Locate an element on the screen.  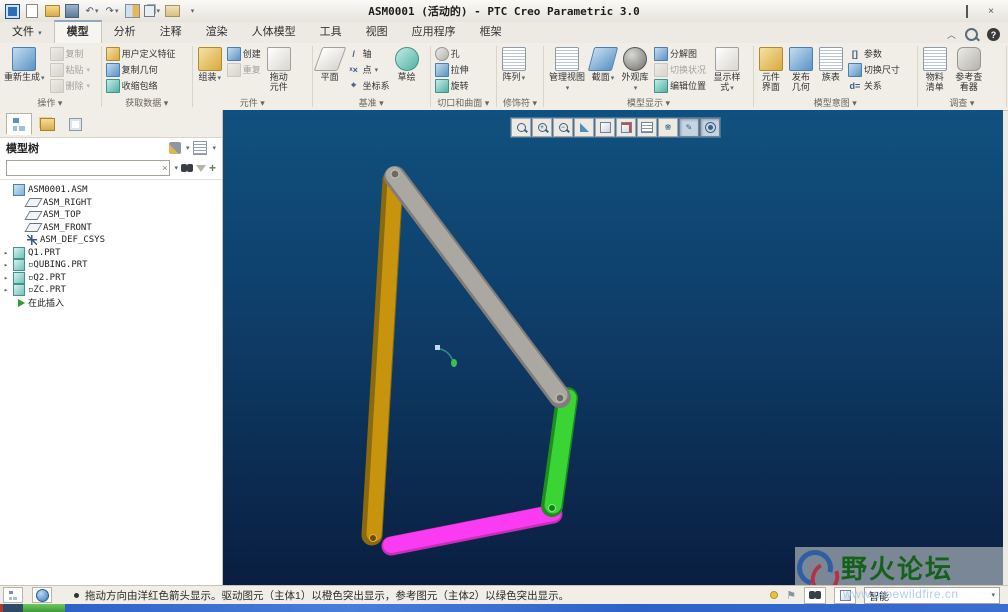
family-table-button: 族表 is located at coordinates (831, 64).